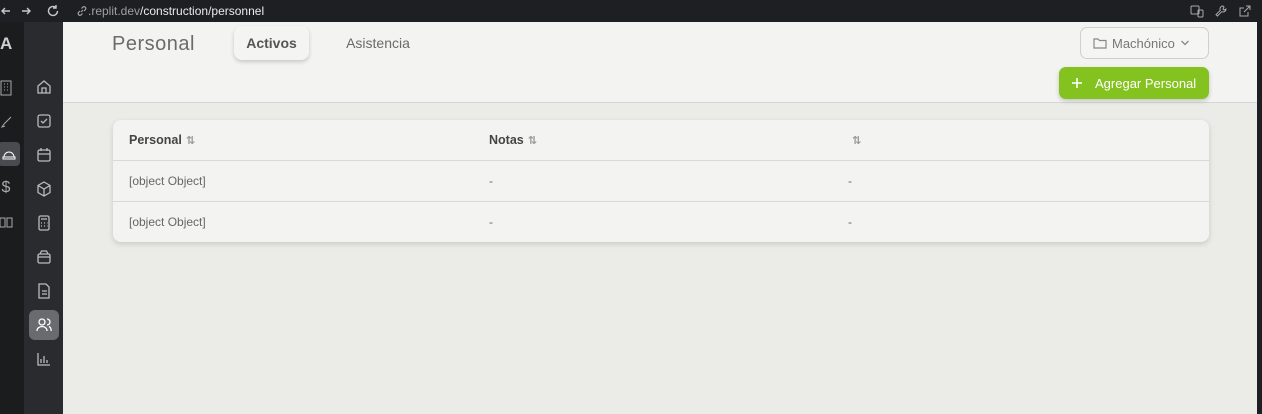 The height and width of the screenshot is (414, 1262). I want to click on wrench-icon, so click(1221, 11).